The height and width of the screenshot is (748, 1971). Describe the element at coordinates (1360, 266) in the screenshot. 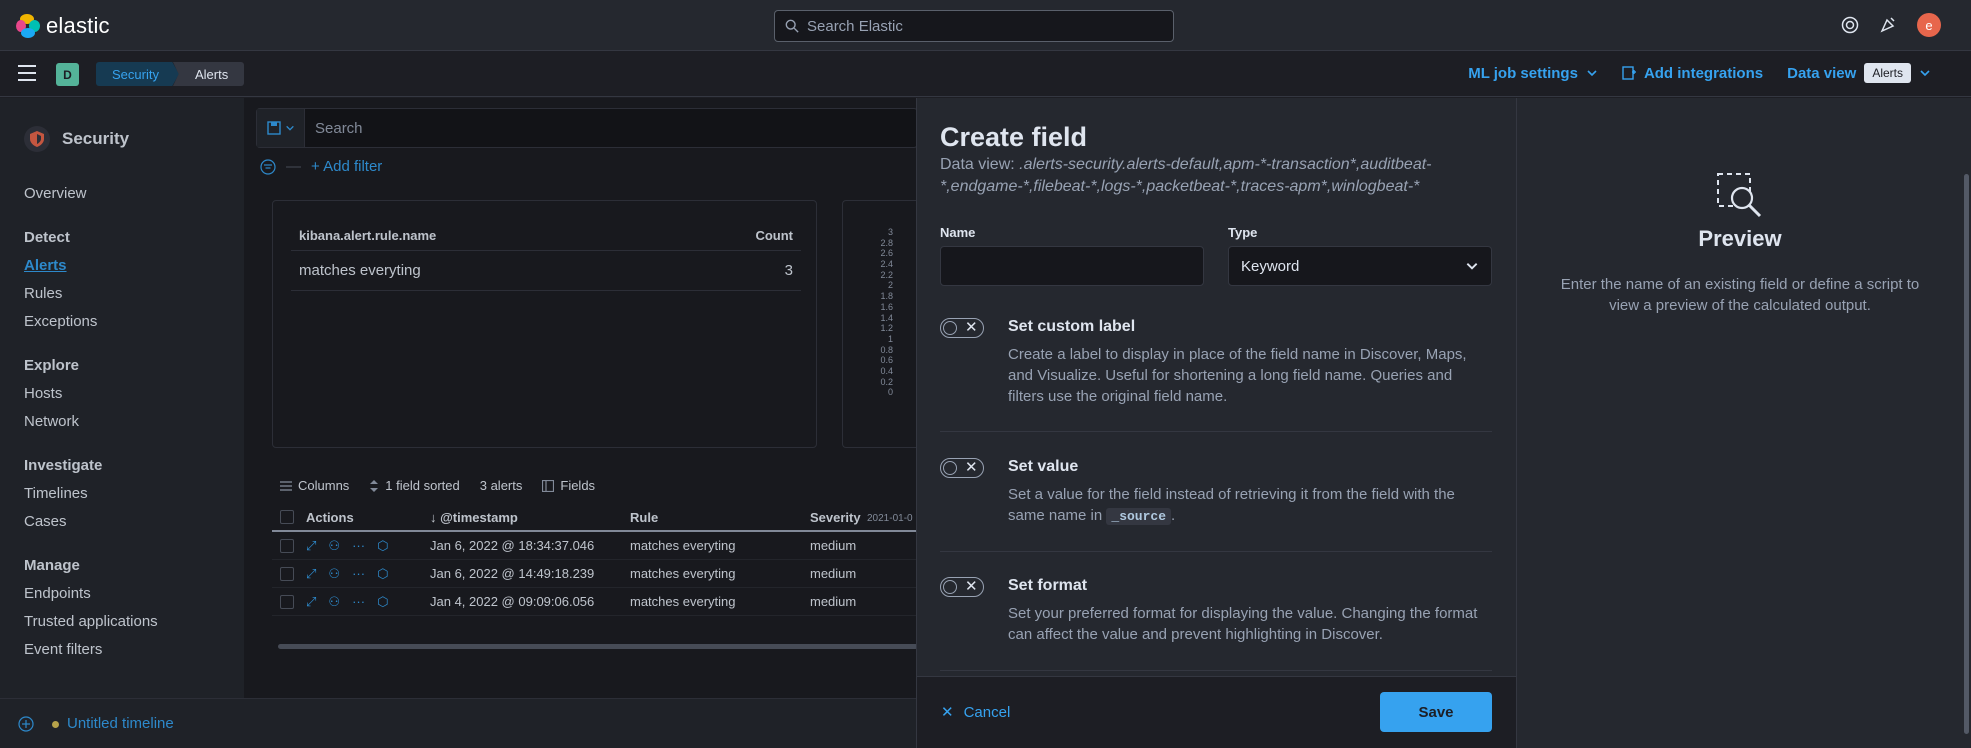

I see `type-select: Keyword` at that location.